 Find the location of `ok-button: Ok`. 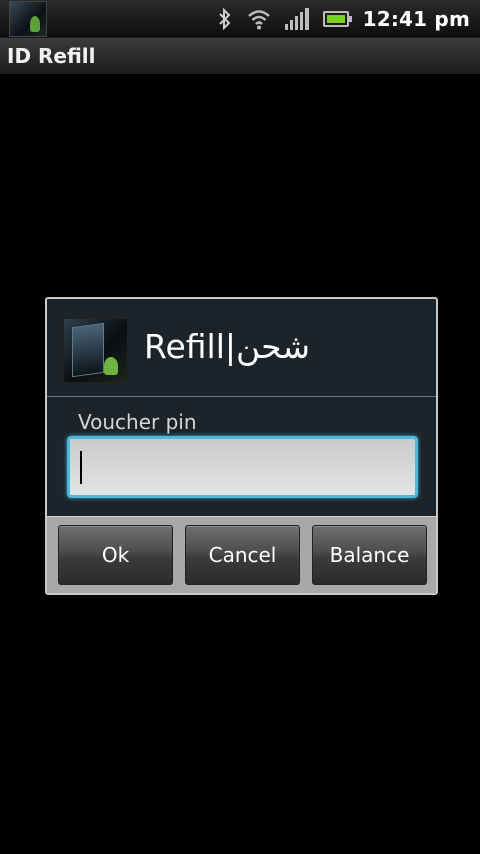

ok-button: Ok is located at coordinates (115, 555).